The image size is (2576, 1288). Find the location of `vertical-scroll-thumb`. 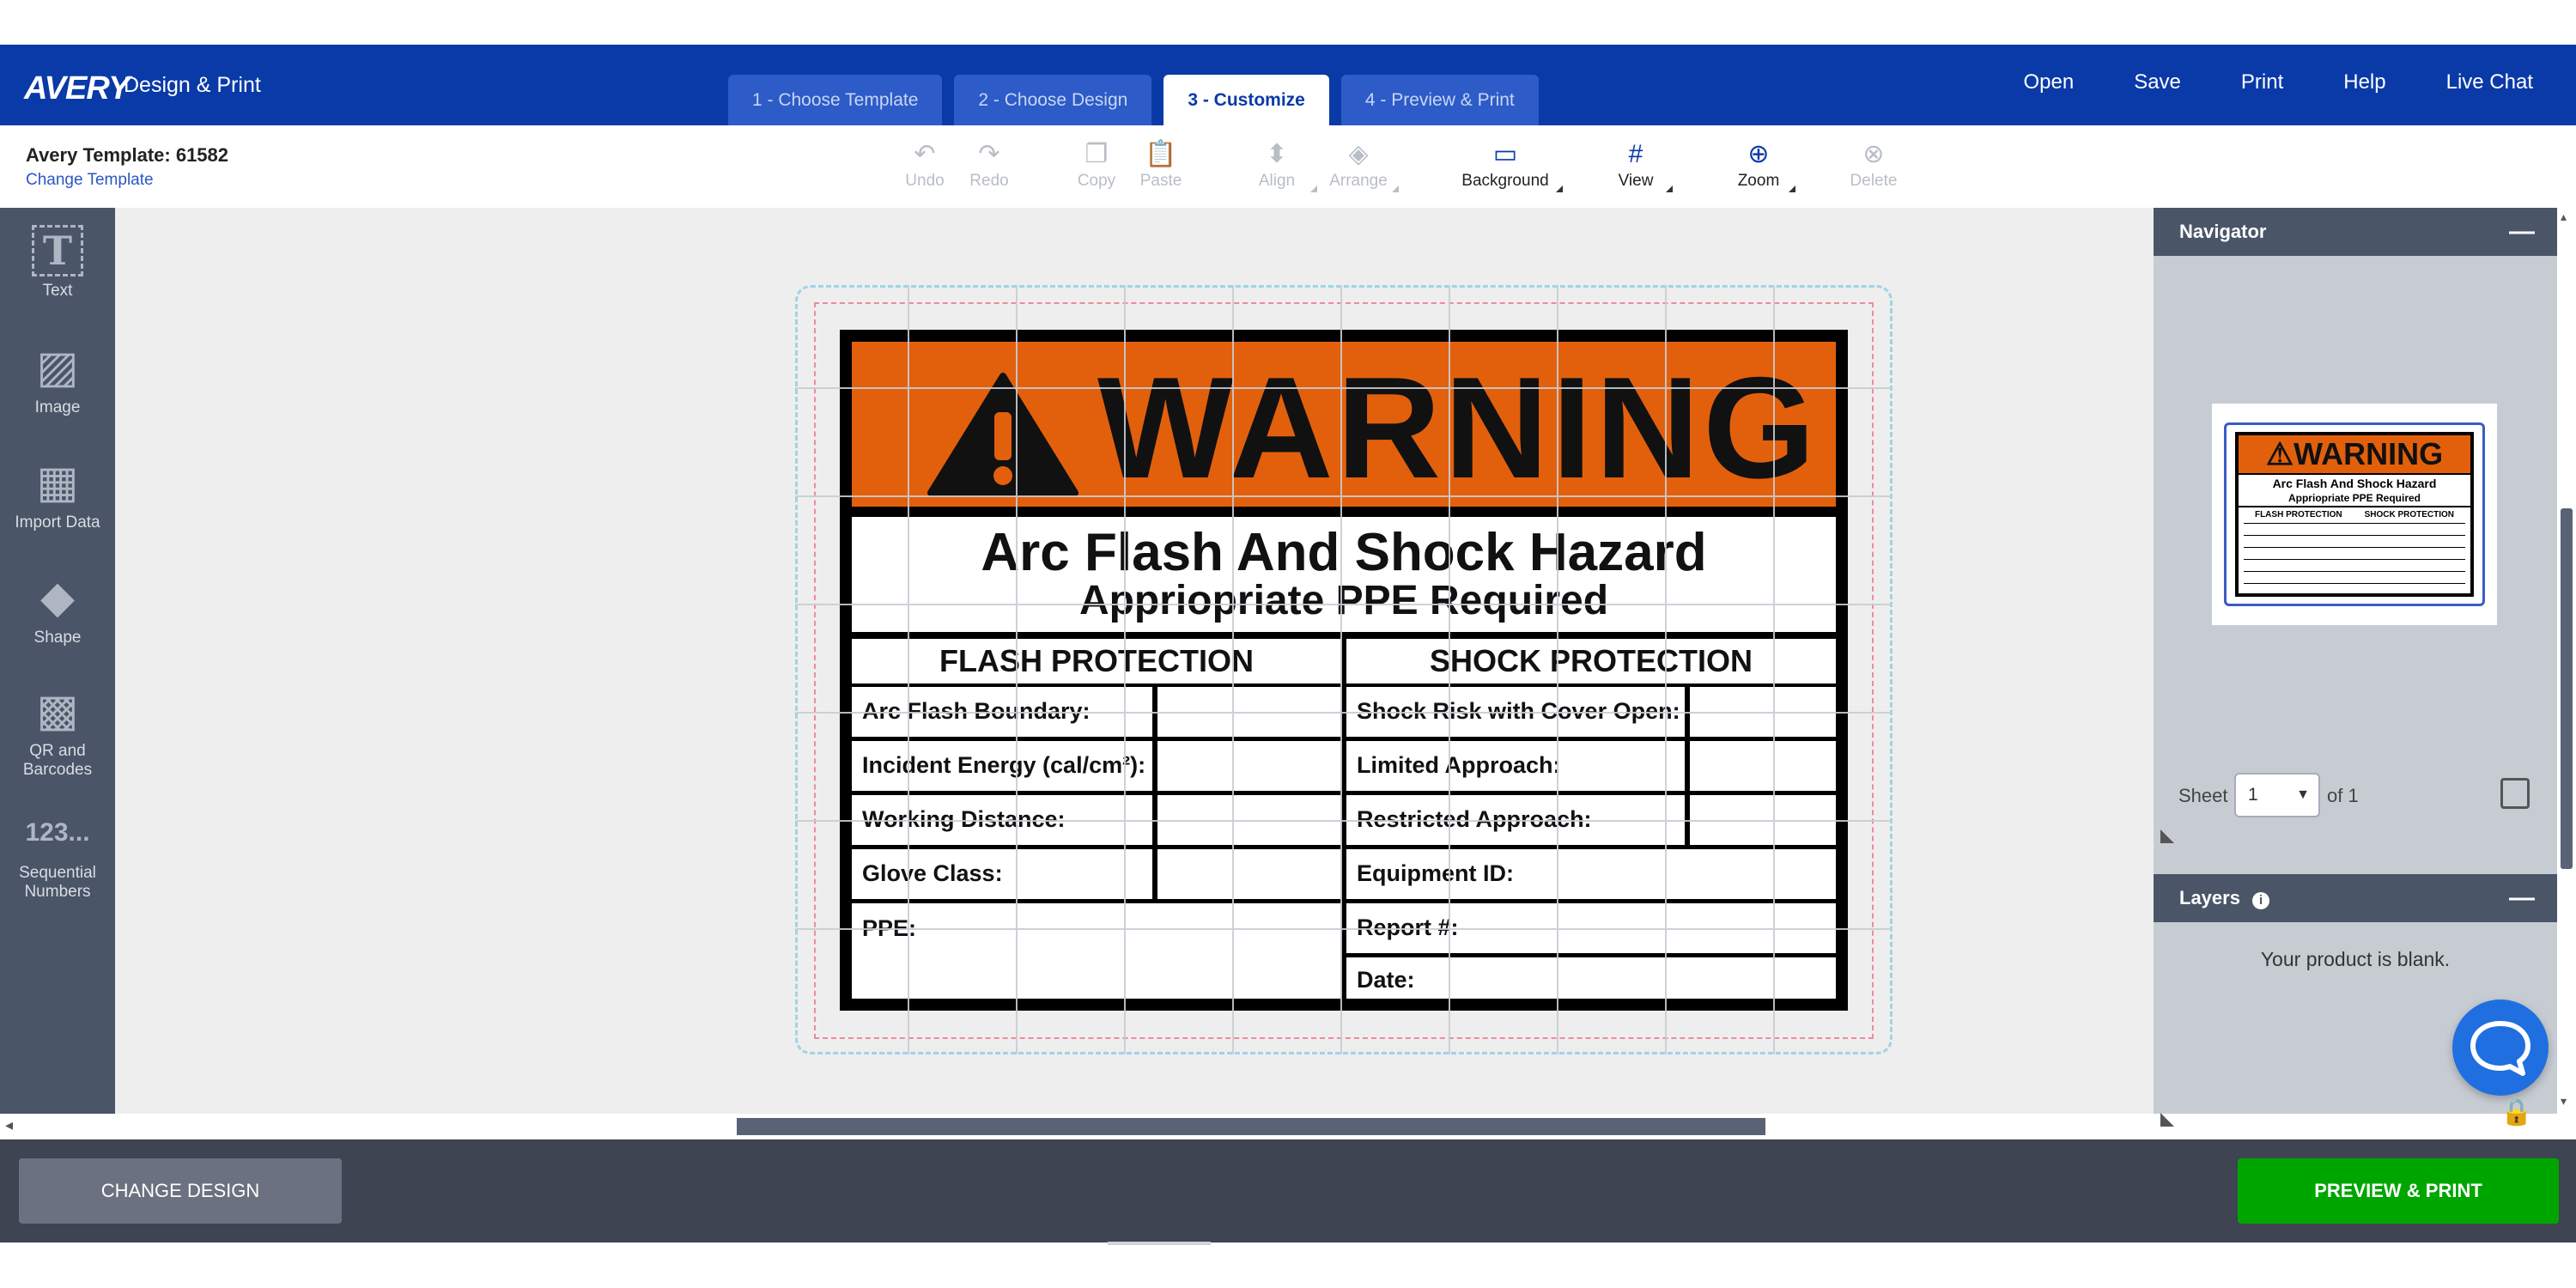

vertical-scroll-thumb is located at coordinates (2567, 689).